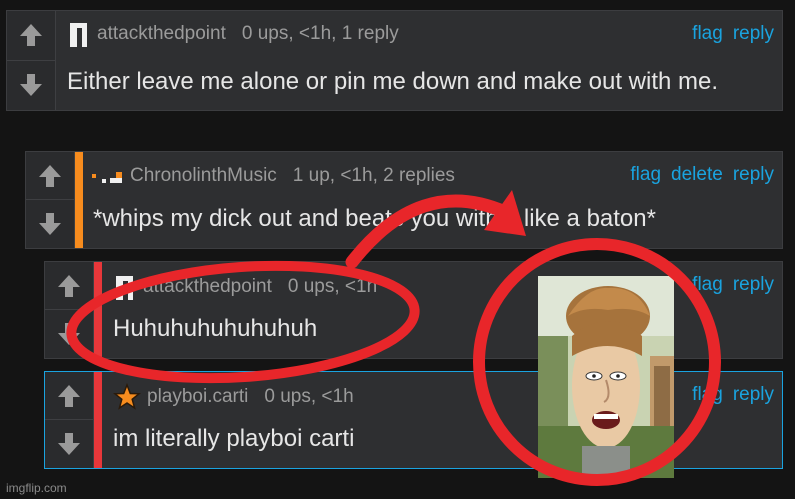  I want to click on comment-text: im literally playboi carti, so click(234, 438).